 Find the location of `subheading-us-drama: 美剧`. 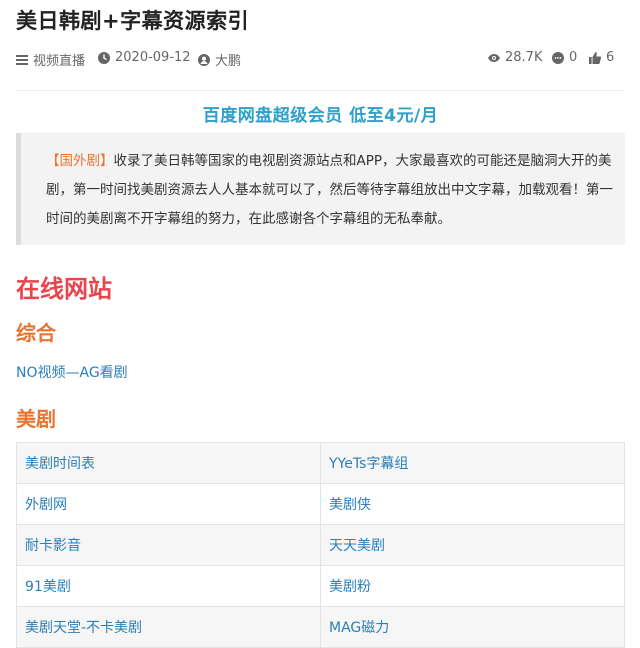

subheading-us-drama: 美剧 is located at coordinates (36, 419).